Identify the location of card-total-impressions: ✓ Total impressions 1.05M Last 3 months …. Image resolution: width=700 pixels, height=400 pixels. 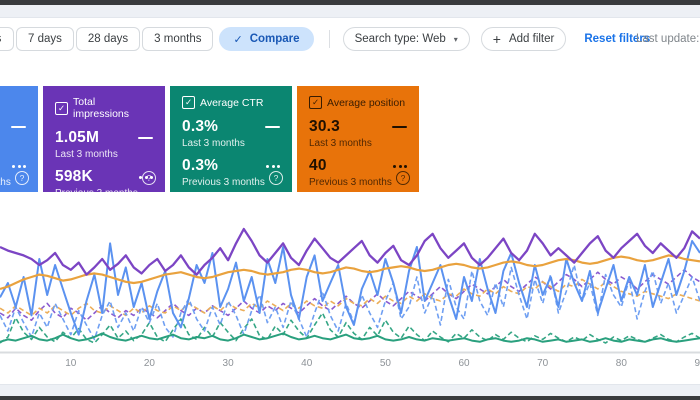
(104, 142).